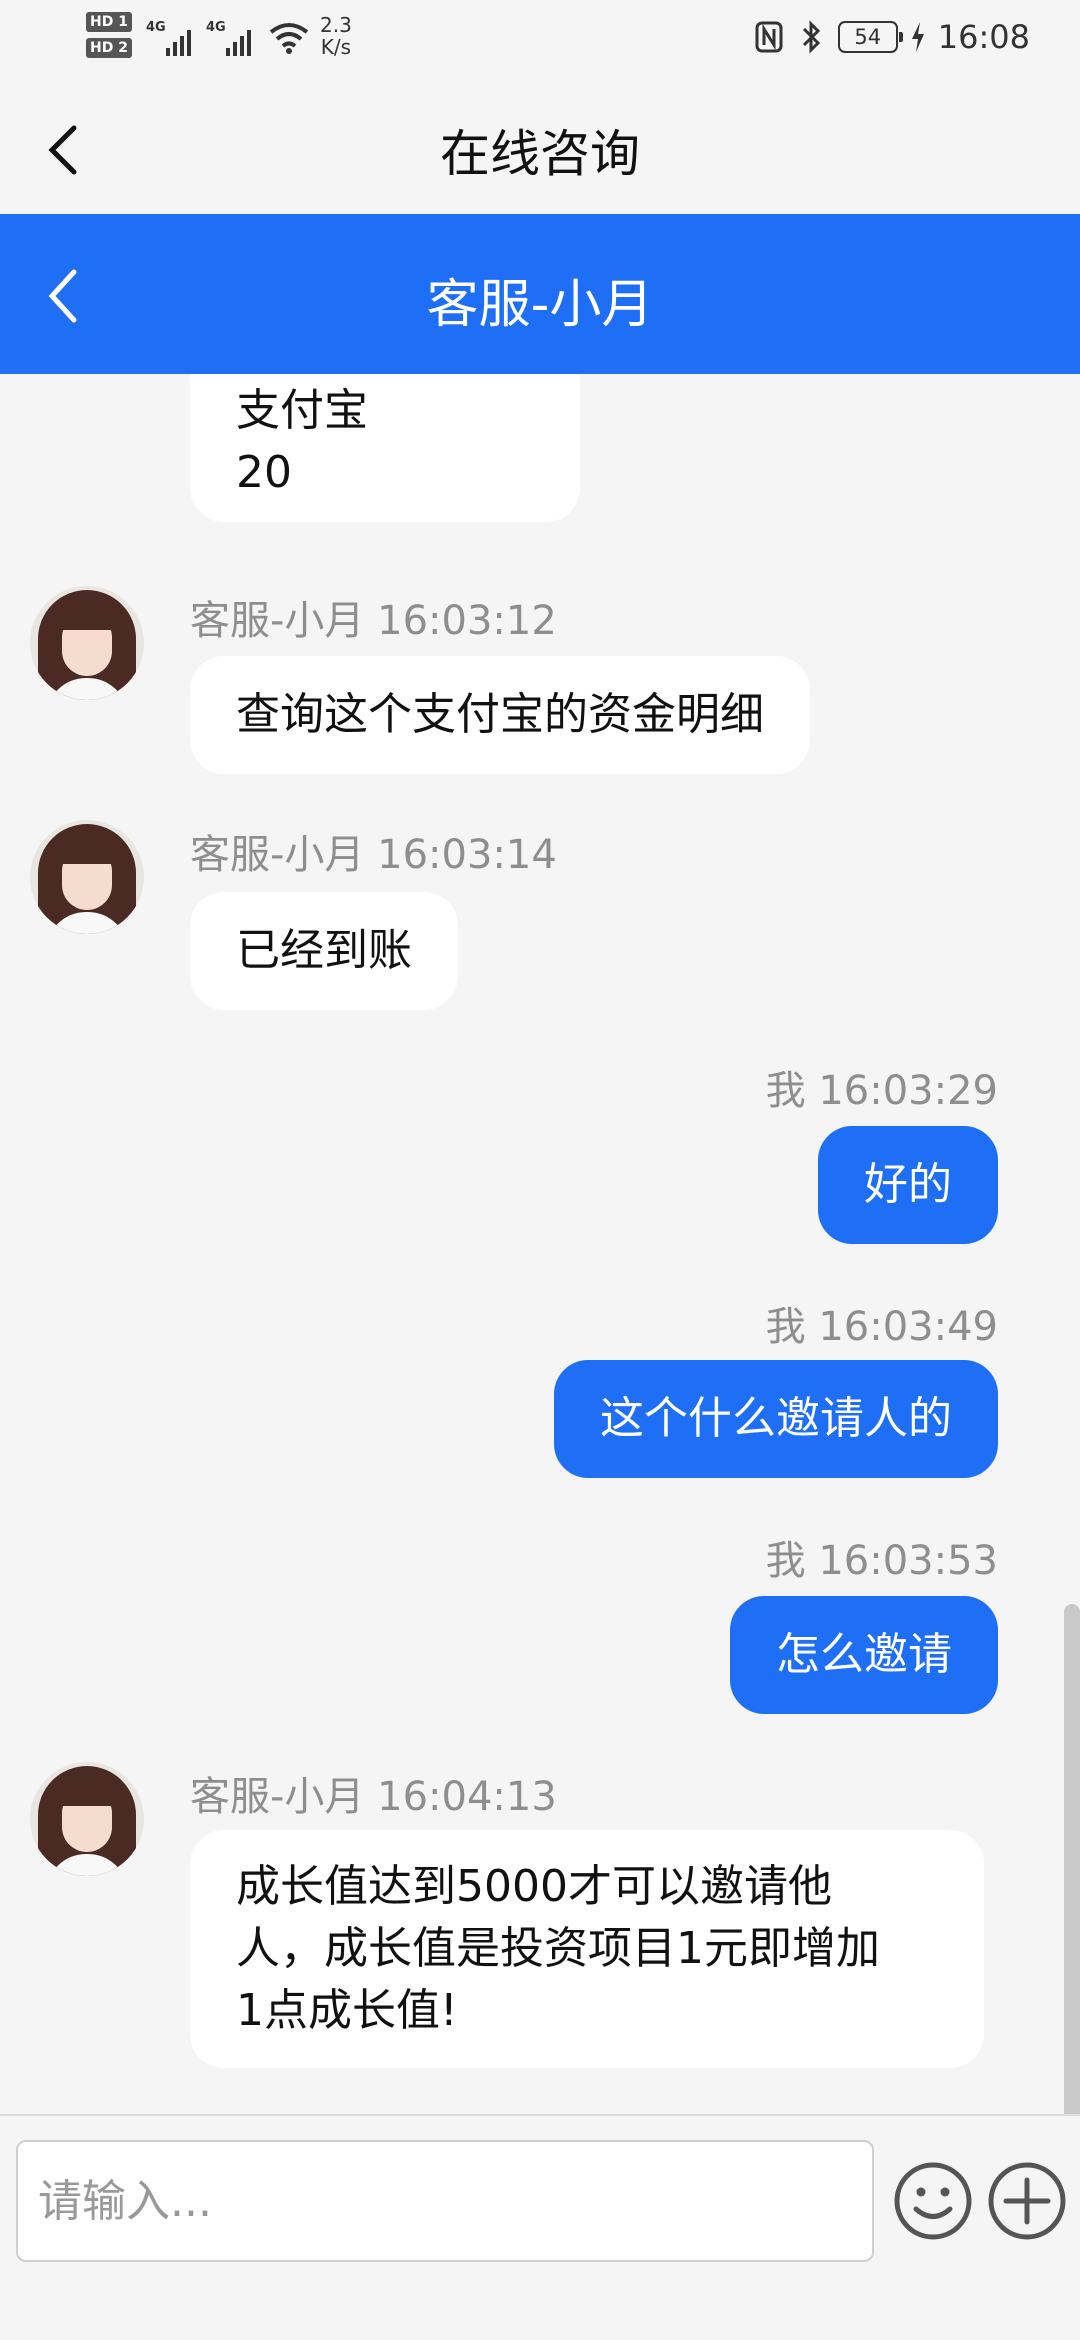  What do you see at coordinates (540, 154) in the screenshot?
I see `page-title: 在线咨询` at bounding box center [540, 154].